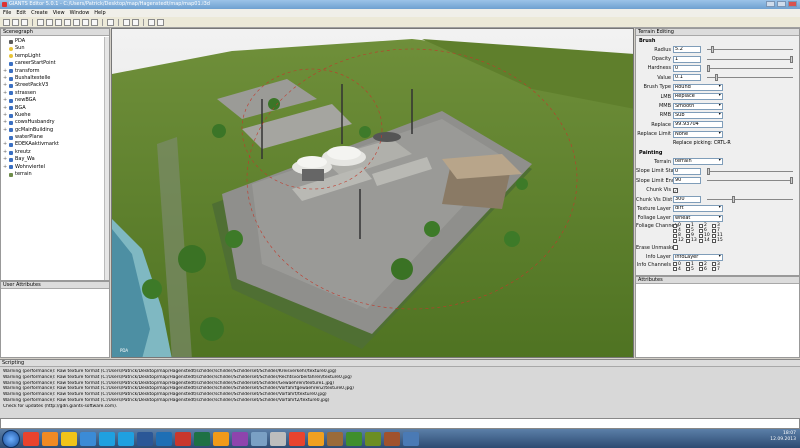 The image size is (800, 448). I want to click on scenegraph-node: tempLight, so click(55, 56).